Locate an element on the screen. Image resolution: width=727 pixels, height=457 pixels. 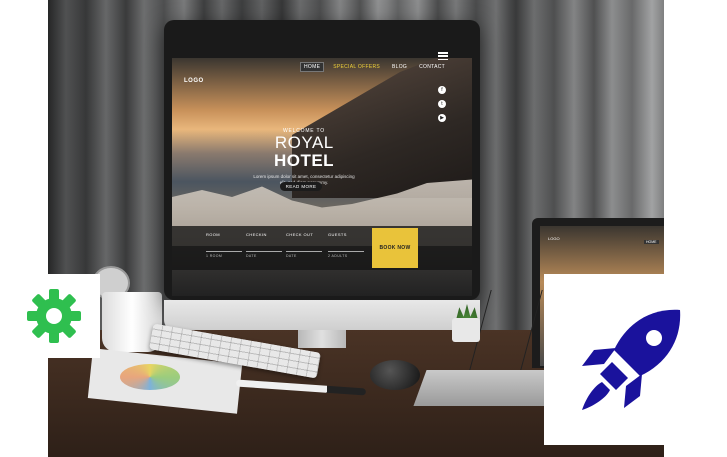
nav-item-special-offers: SPECIAL OFFERS is located at coordinates (356, 67).